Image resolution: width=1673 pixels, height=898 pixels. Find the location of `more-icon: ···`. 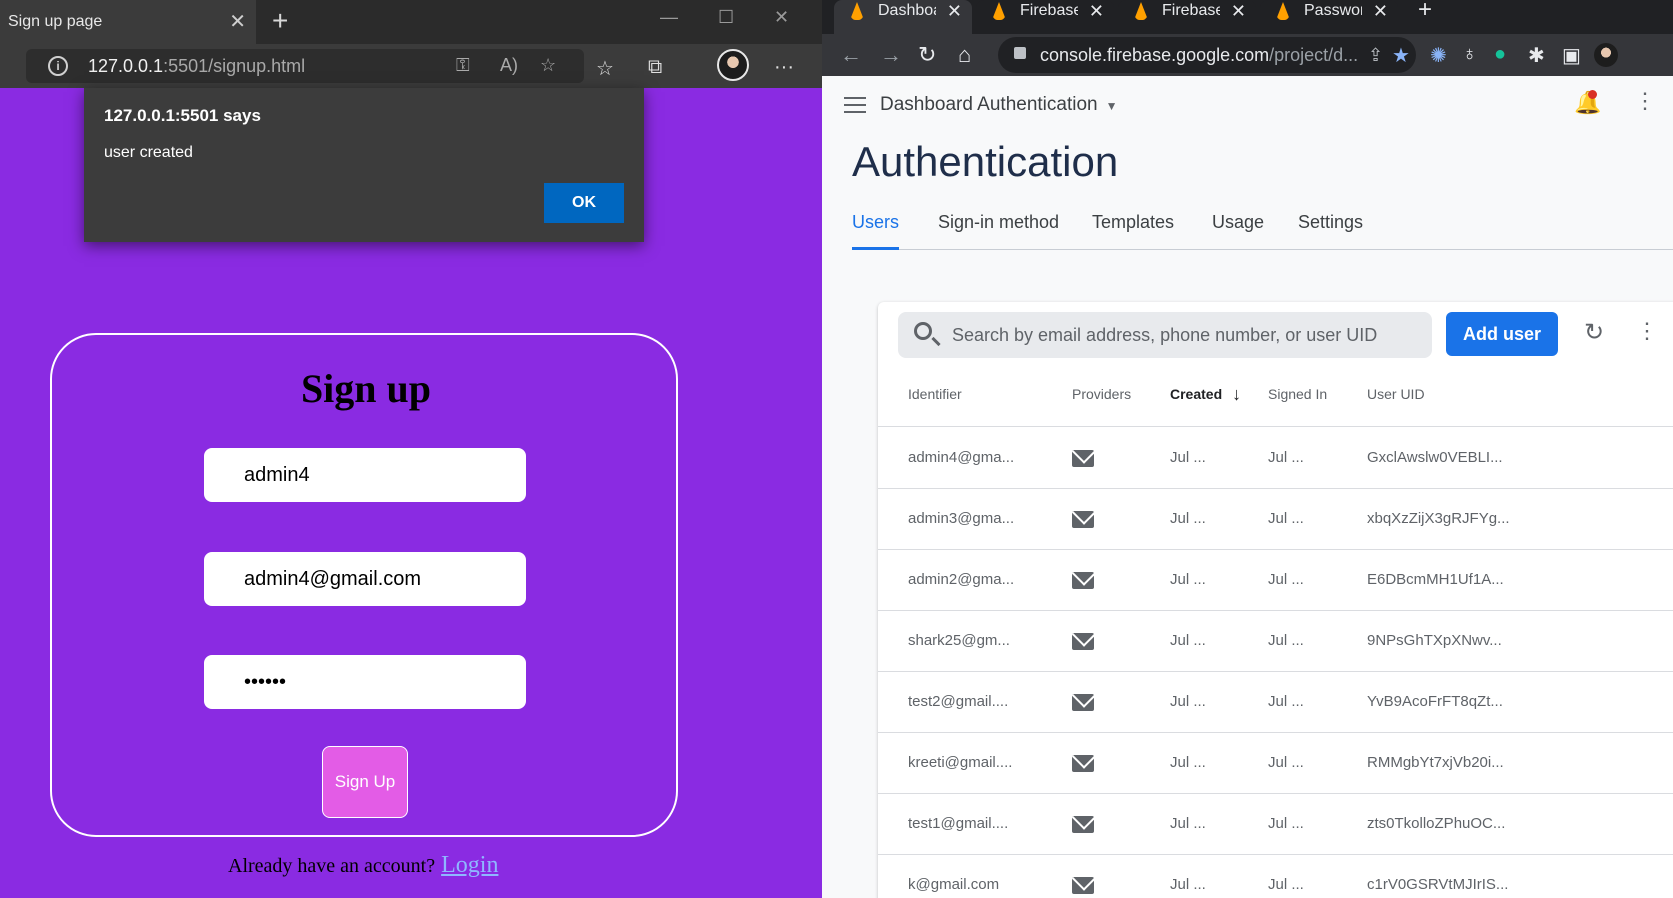

more-icon: ··· is located at coordinates (784, 67).